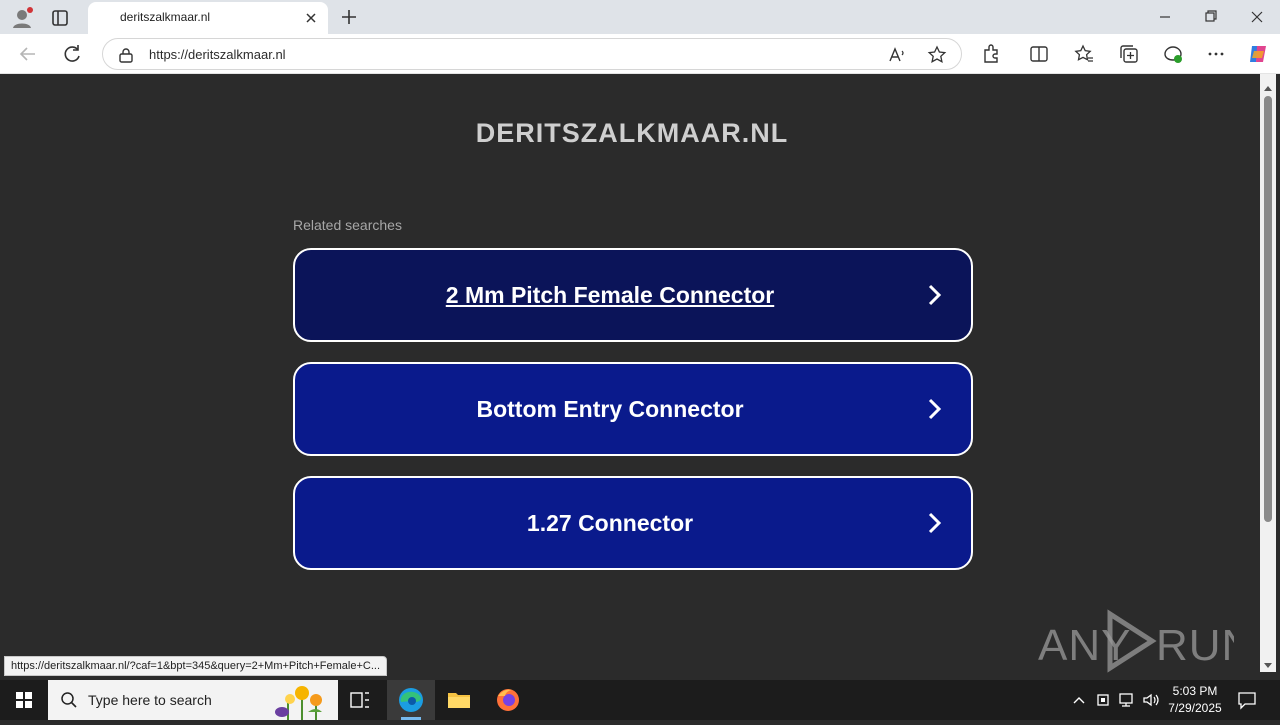 This screenshot has height=725, width=1280. What do you see at coordinates (1268, 309) in the screenshot?
I see `scrollbar-thumb` at bounding box center [1268, 309].